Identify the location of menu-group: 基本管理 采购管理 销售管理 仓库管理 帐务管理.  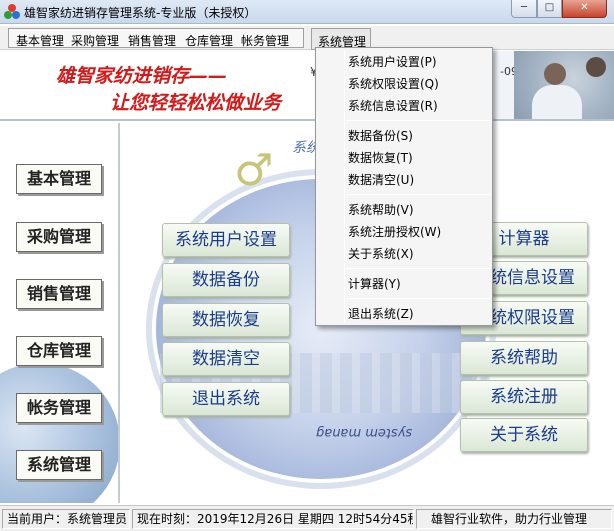
(156, 38).